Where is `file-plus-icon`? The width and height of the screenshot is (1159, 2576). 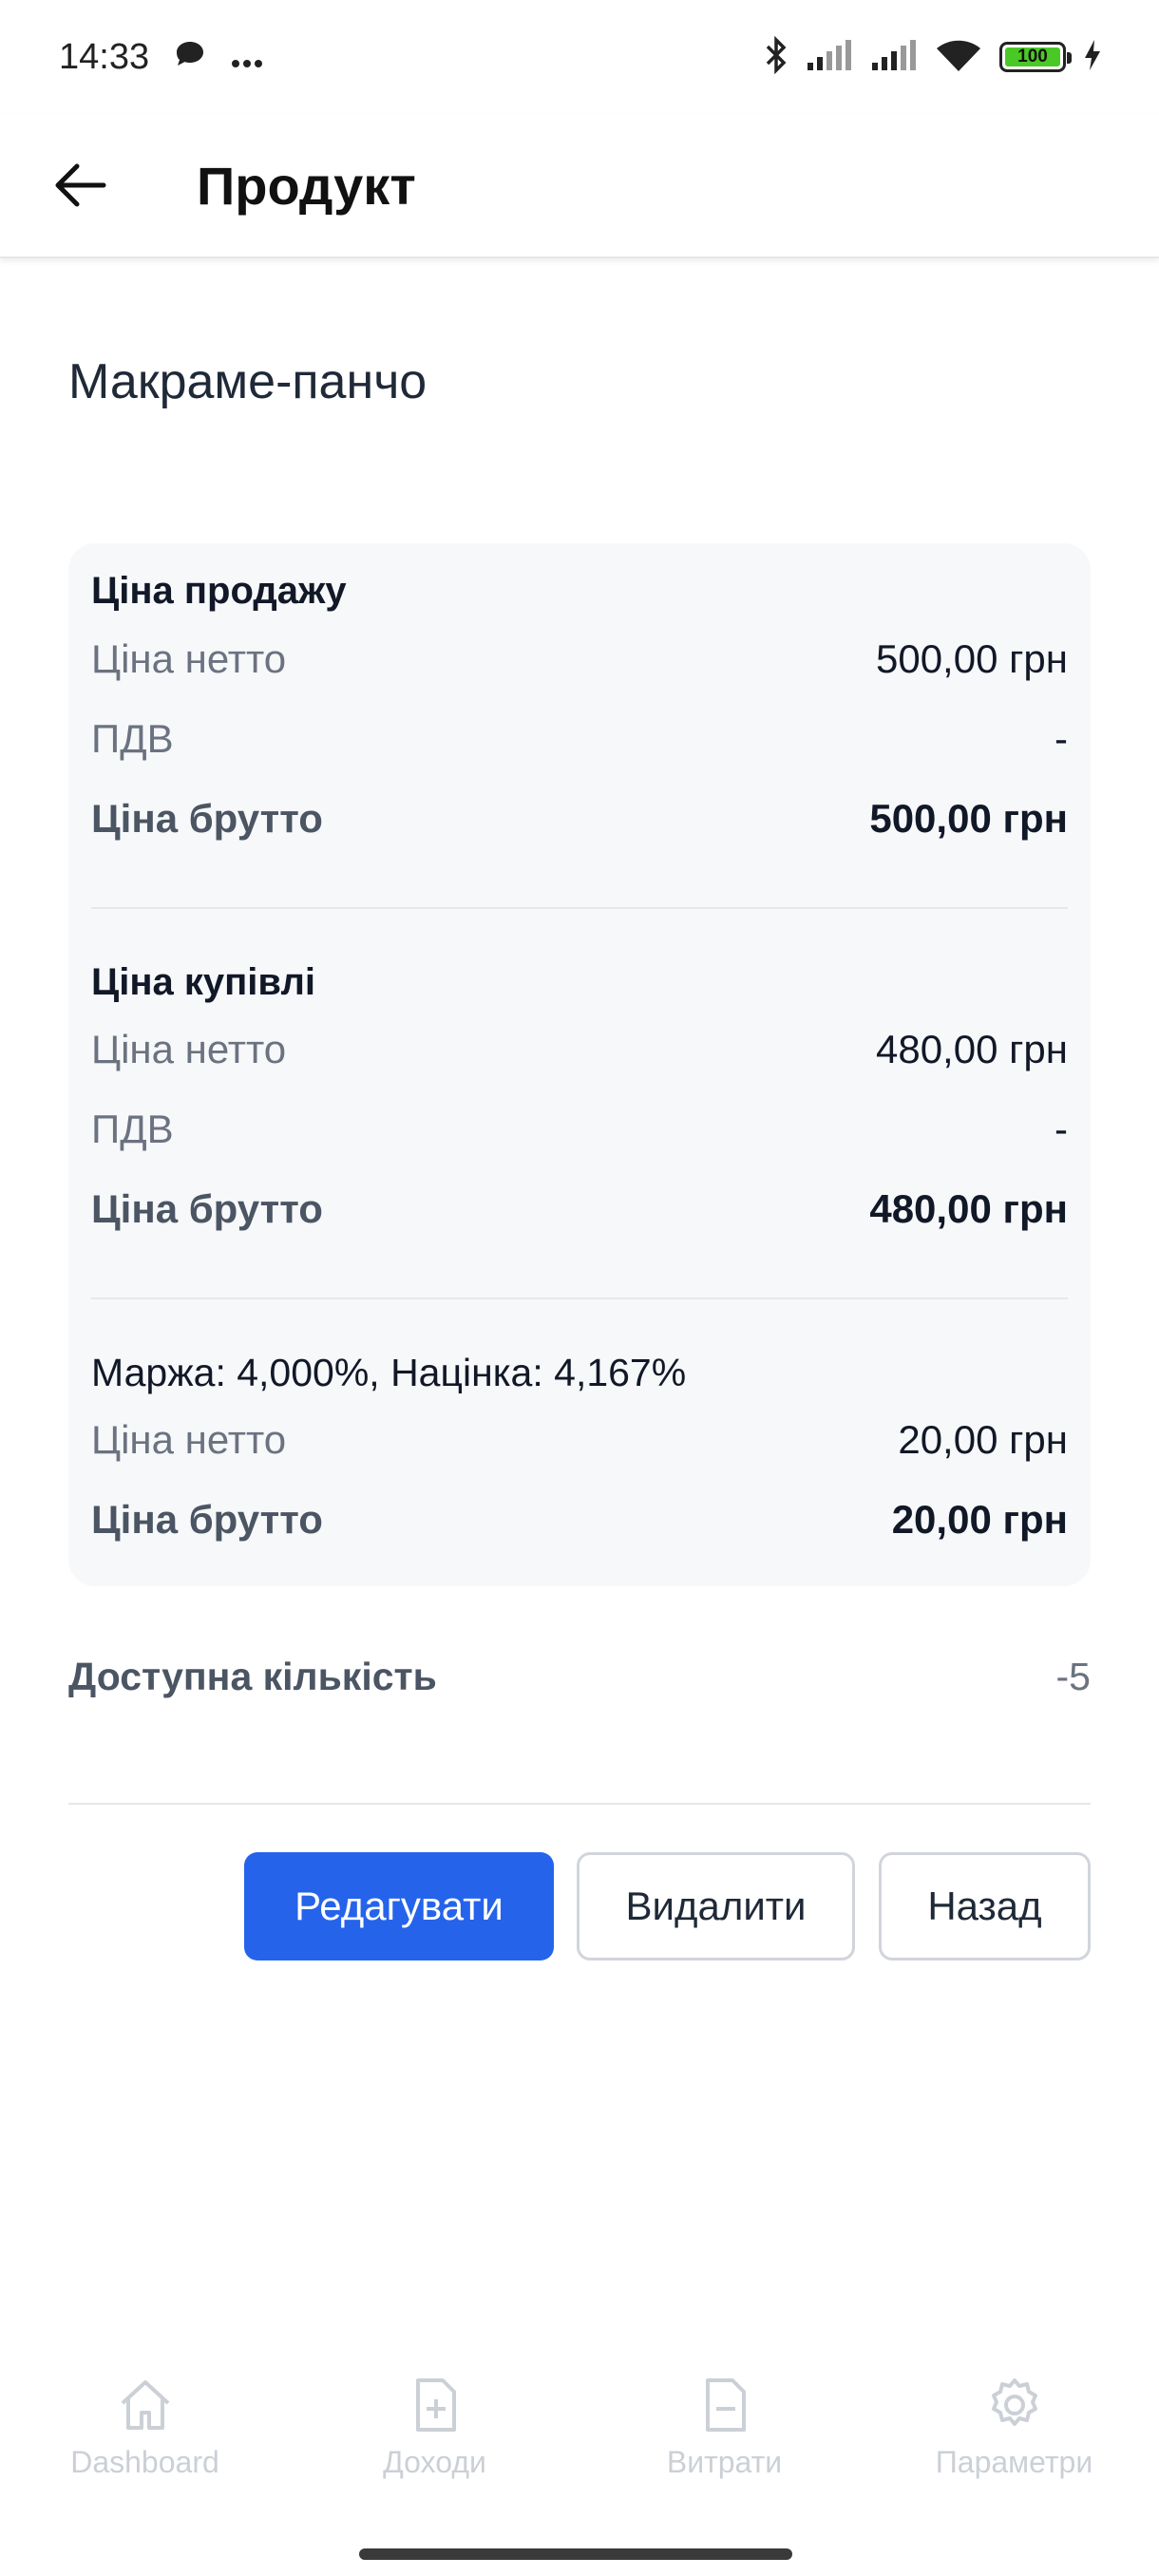
file-plus-icon is located at coordinates (435, 2405).